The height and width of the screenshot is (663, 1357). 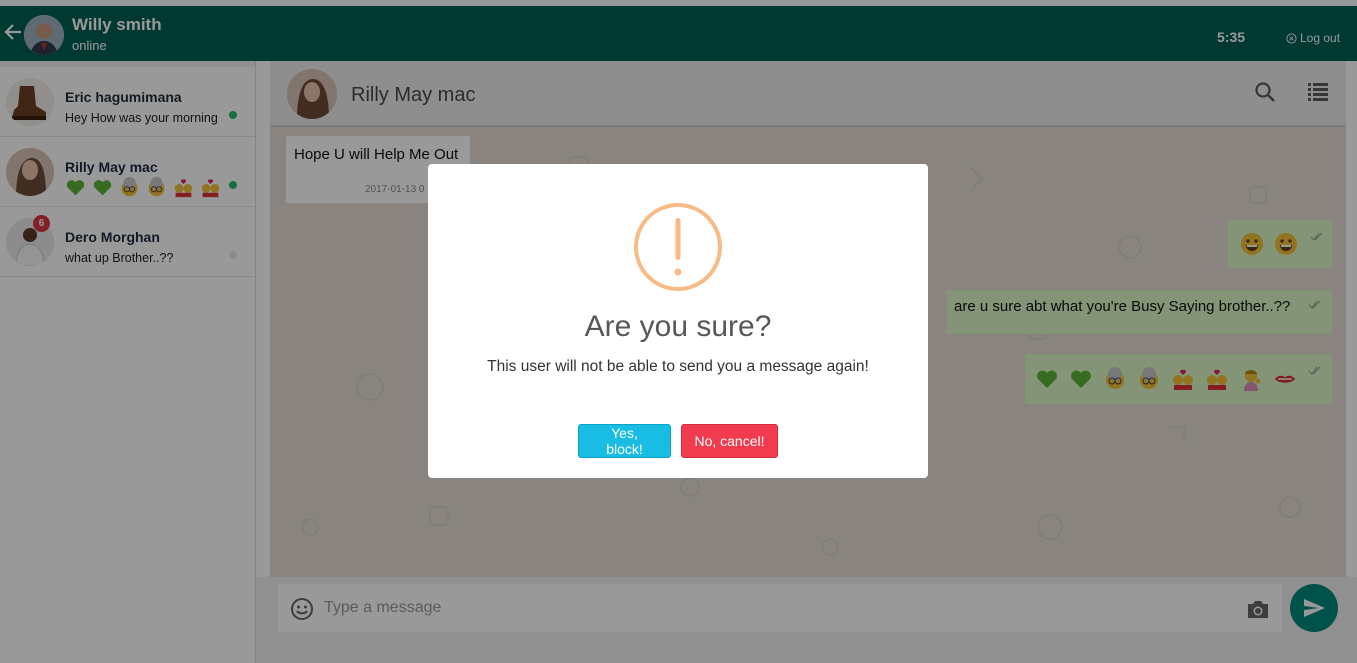 I want to click on confirm-block-button: Yes, block!, so click(x=624, y=441).